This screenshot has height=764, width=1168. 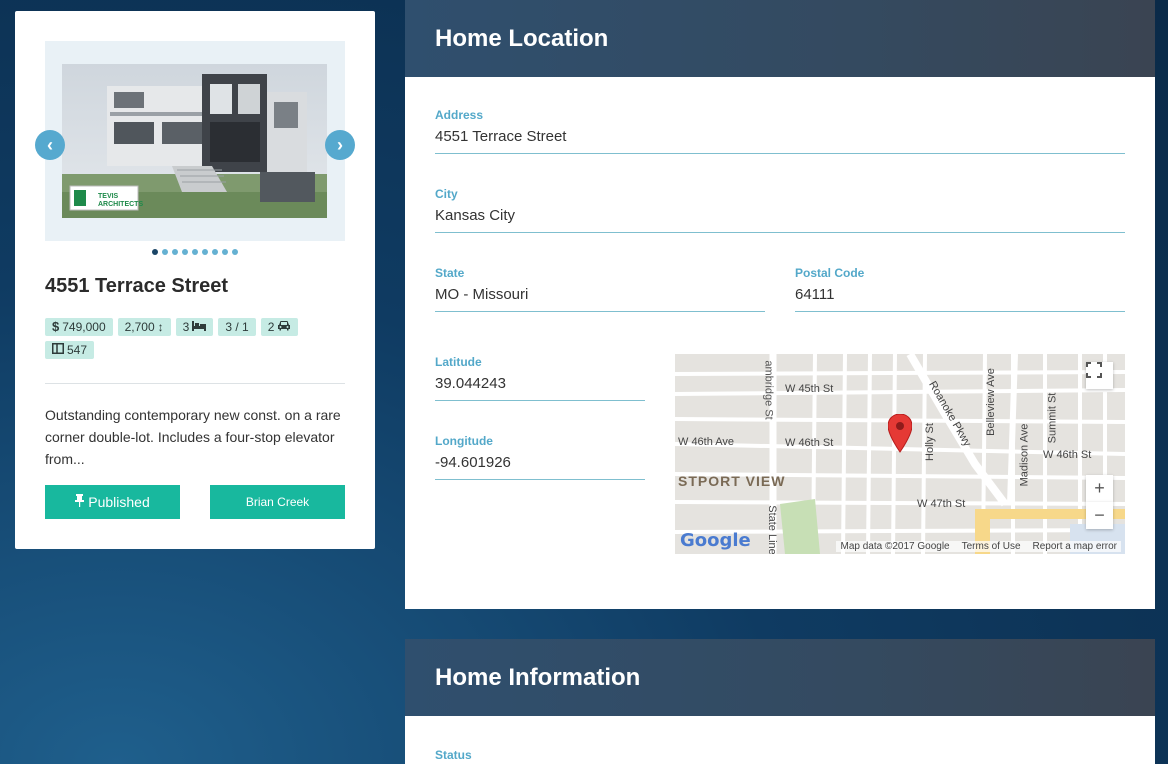 I want to click on street-label-cambridge: ambridge St, so click(x=768, y=390).